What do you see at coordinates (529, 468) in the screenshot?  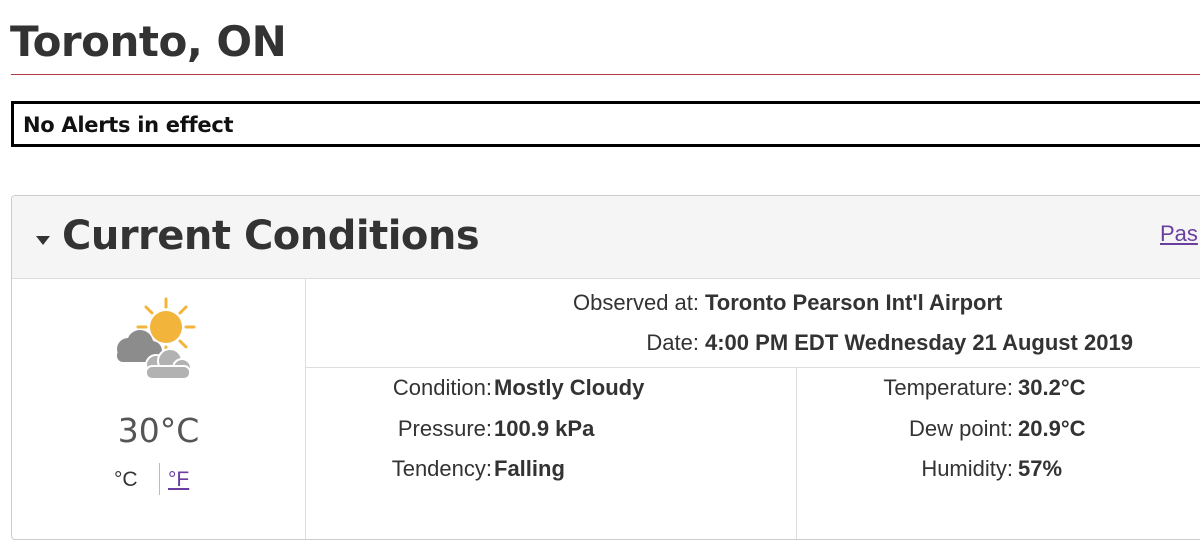 I see `tendency-value: Falling` at bounding box center [529, 468].